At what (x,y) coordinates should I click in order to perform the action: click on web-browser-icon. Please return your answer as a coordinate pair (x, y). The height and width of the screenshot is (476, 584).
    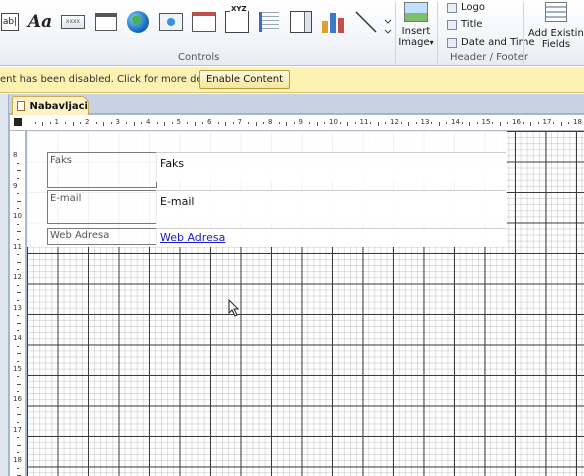
    Looking at the image, I should click on (171, 22).